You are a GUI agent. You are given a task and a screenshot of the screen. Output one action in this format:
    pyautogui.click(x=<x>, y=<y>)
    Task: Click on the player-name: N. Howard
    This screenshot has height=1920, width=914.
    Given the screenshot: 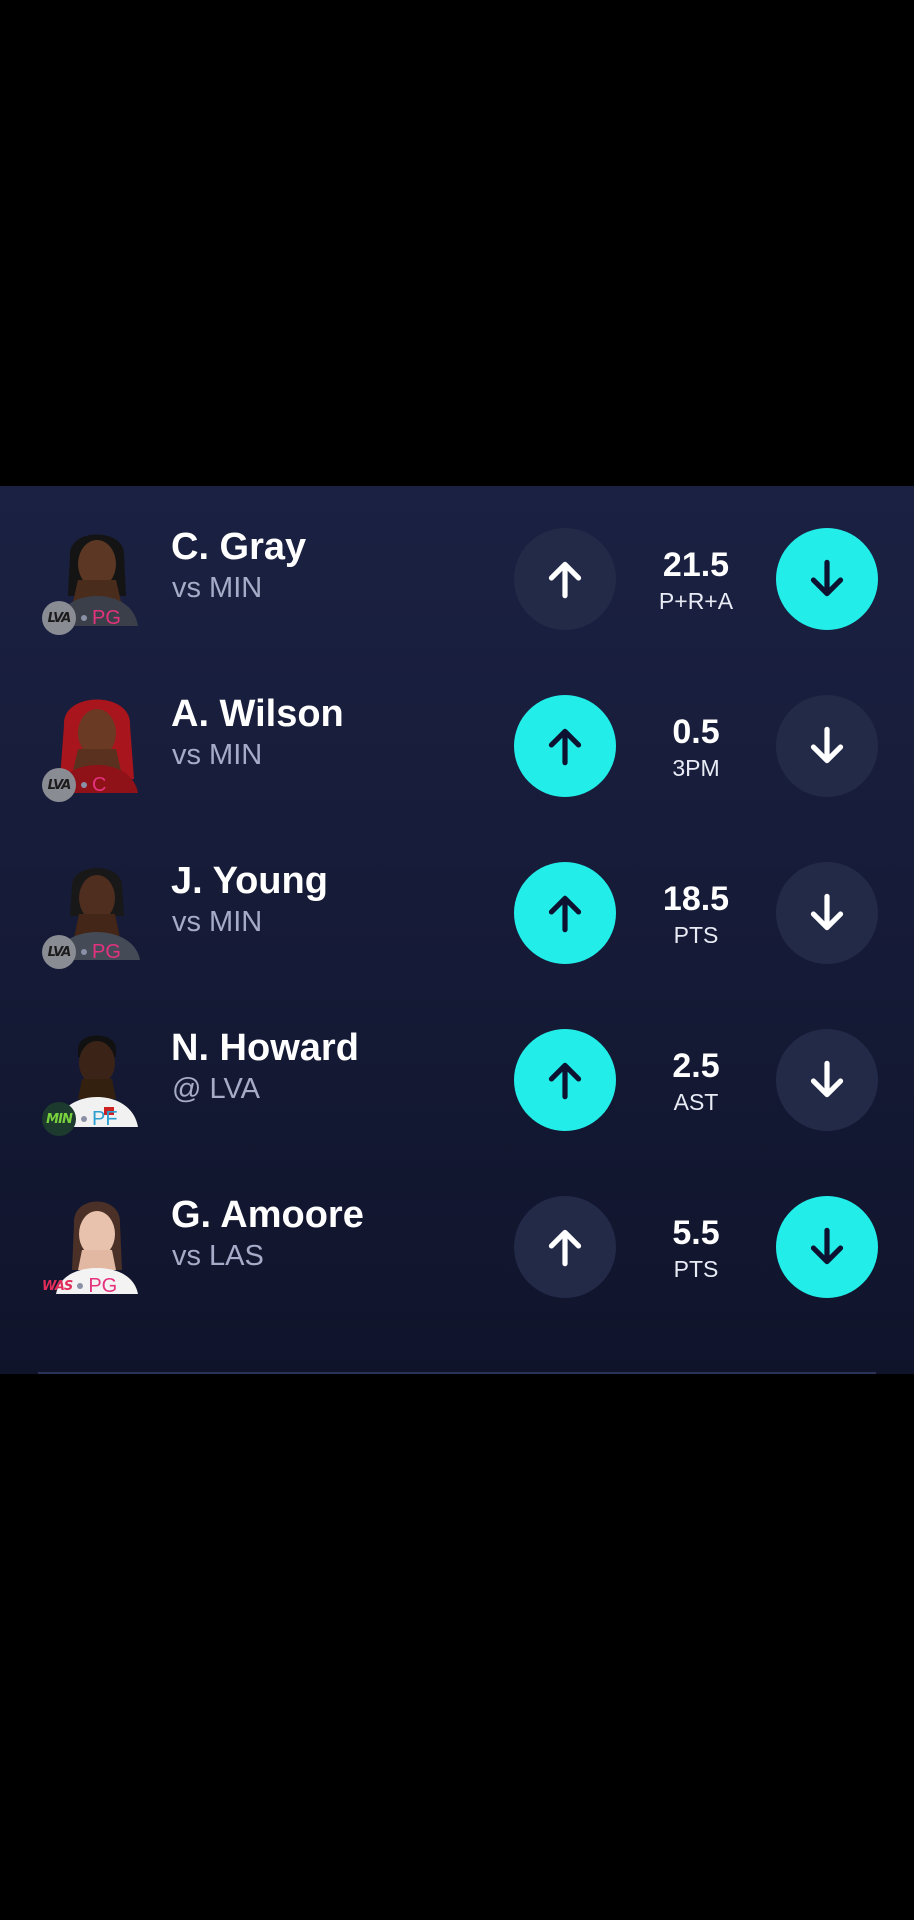 What is the action you would take?
    pyautogui.click(x=265, y=1048)
    